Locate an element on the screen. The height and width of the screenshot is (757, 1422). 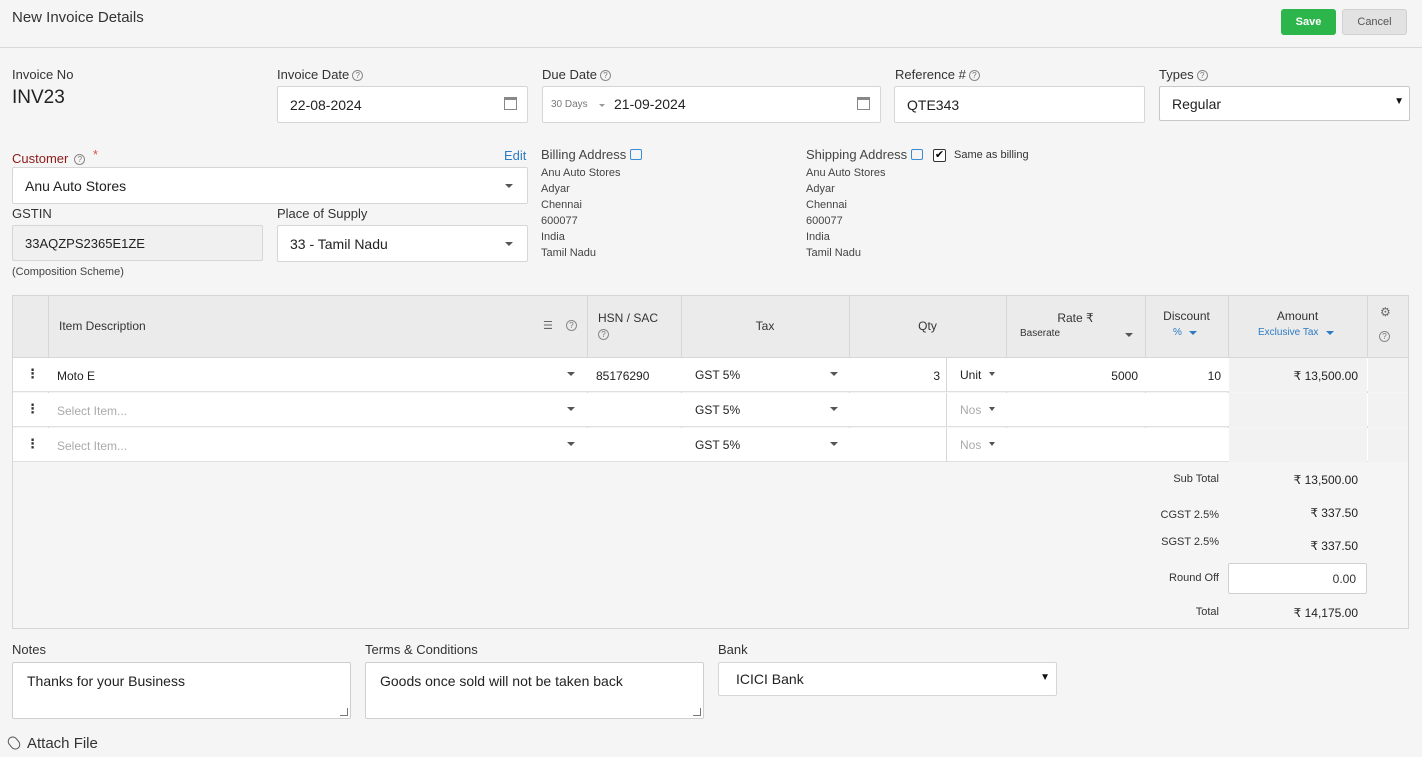
types-label: Types? is located at coordinates (1183, 74).